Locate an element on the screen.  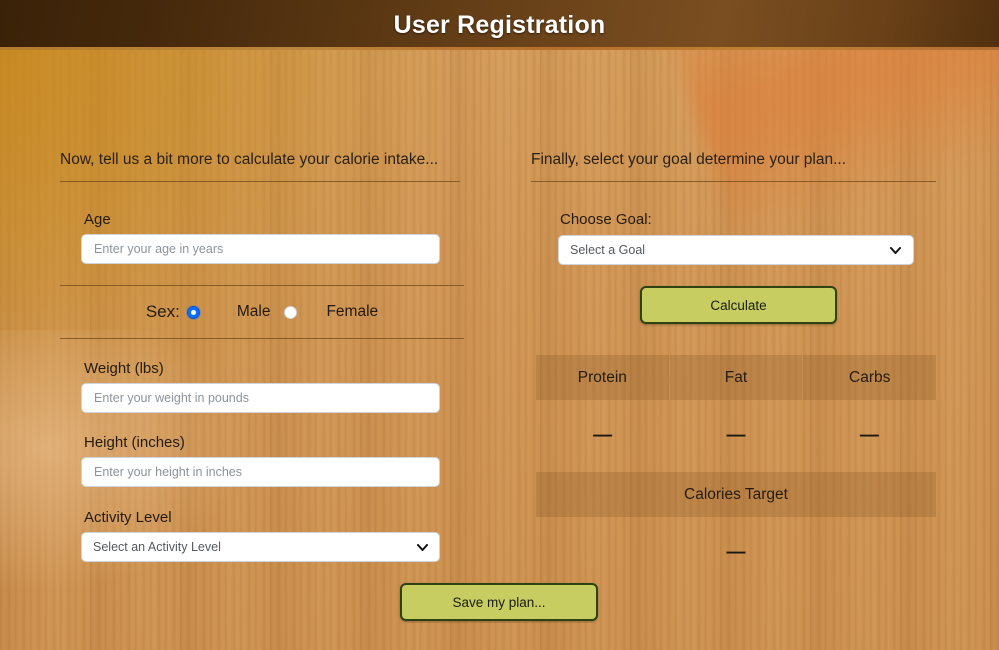
macro-value-row: — — — is located at coordinates (736, 436).